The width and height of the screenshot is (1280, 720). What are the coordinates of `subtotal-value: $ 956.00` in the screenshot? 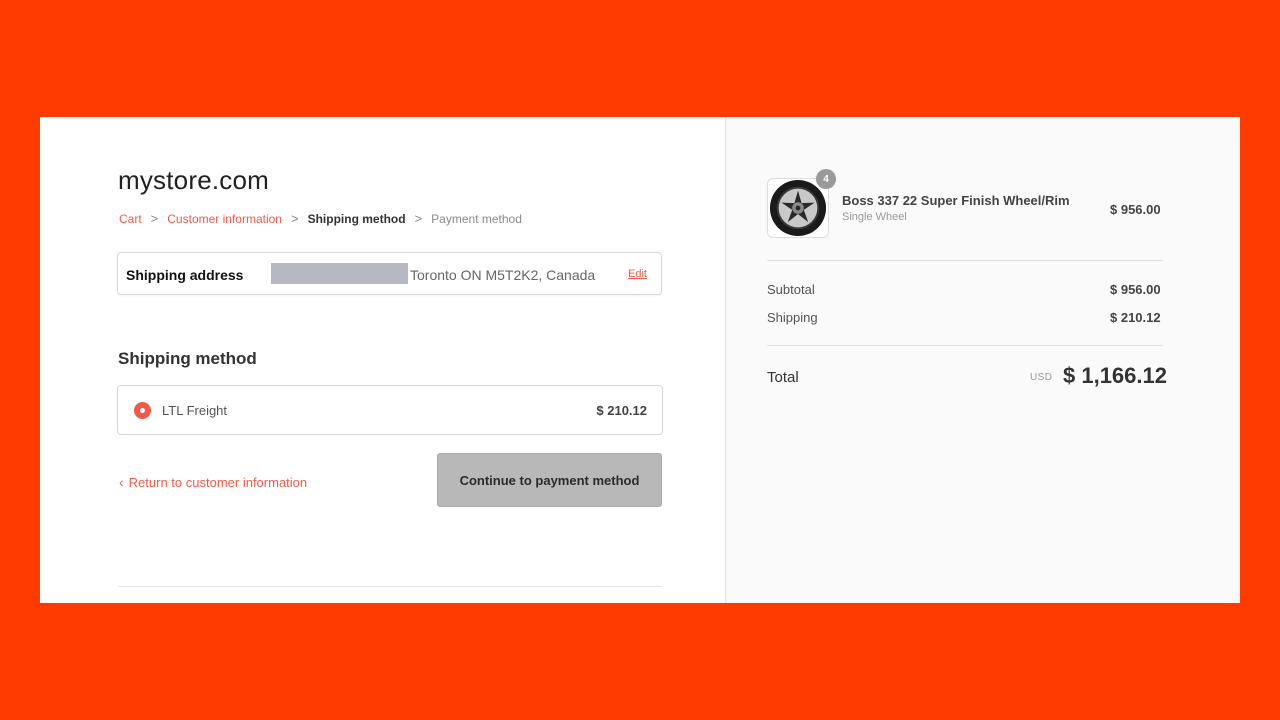 It's located at (1135, 289).